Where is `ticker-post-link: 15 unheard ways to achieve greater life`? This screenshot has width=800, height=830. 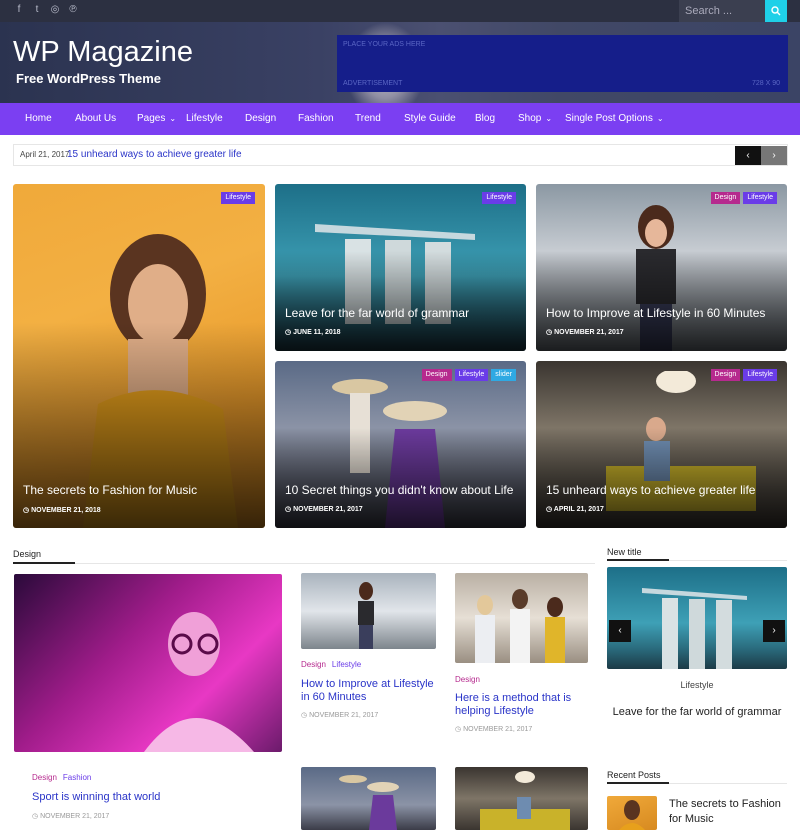 ticker-post-link: 15 unheard ways to achieve greater life is located at coordinates (154, 155).